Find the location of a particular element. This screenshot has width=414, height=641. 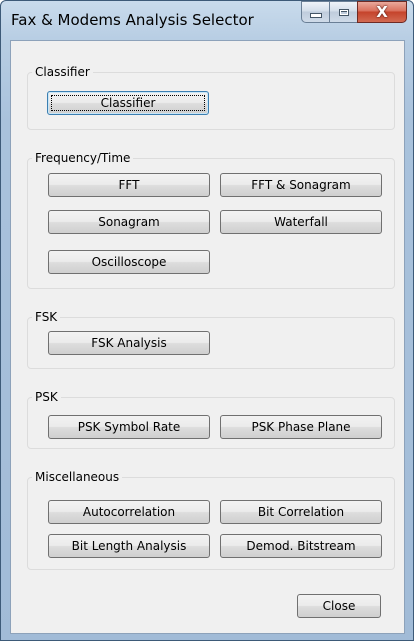

minimize-icon is located at coordinates (315, 15).